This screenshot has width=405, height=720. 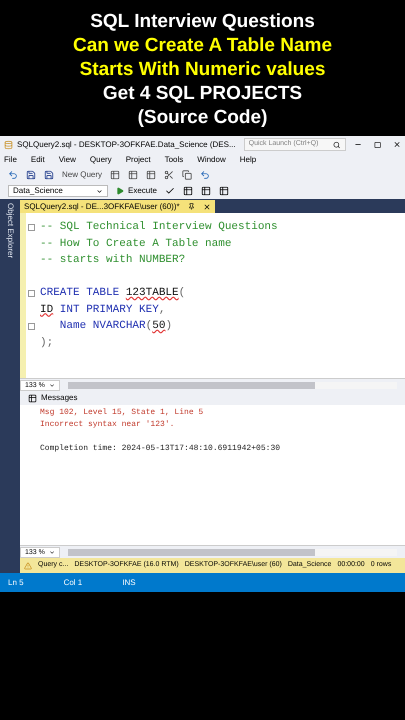 I want to click on search-icon, so click(x=337, y=144).